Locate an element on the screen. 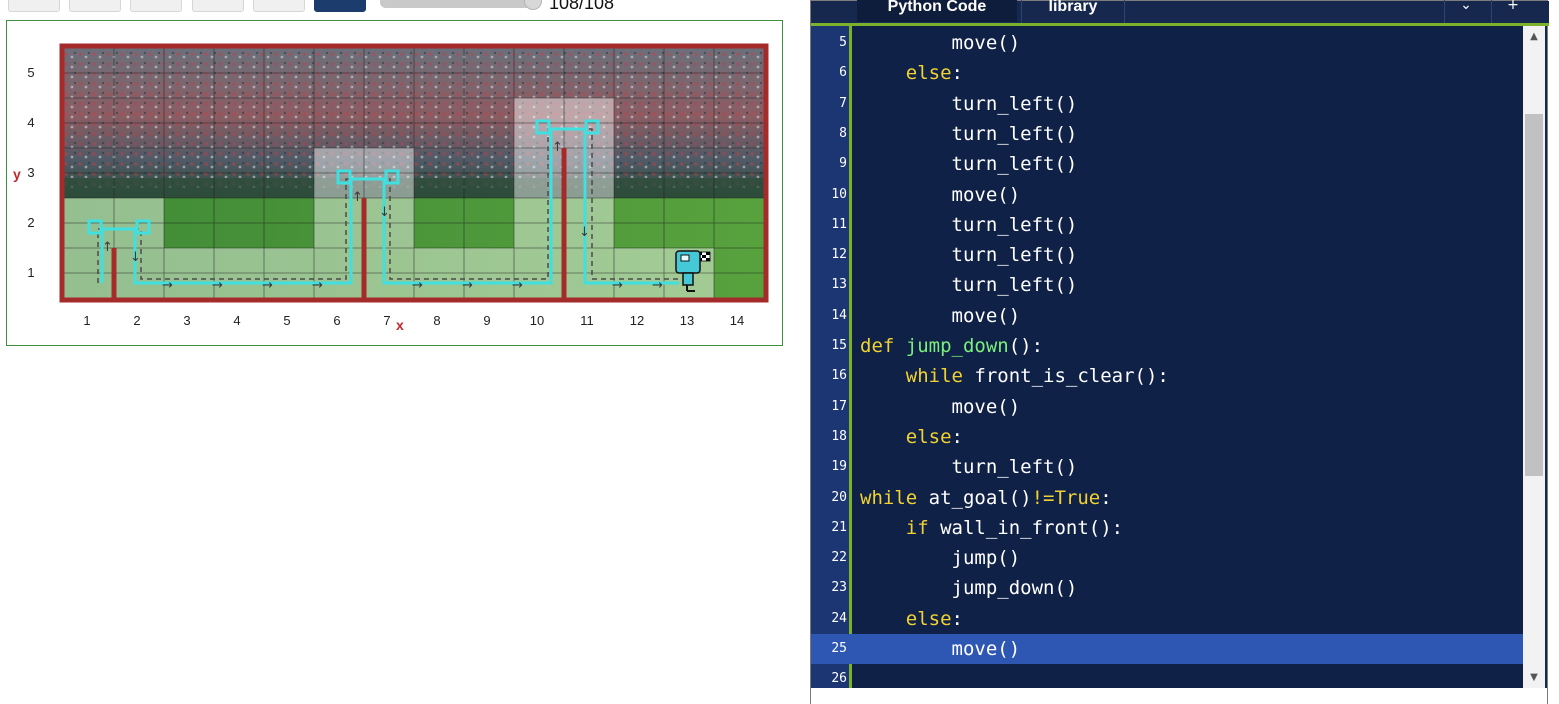 The image size is (1559, 704). code-line: 11 turn_left() is located at coordinates (1167, 225).